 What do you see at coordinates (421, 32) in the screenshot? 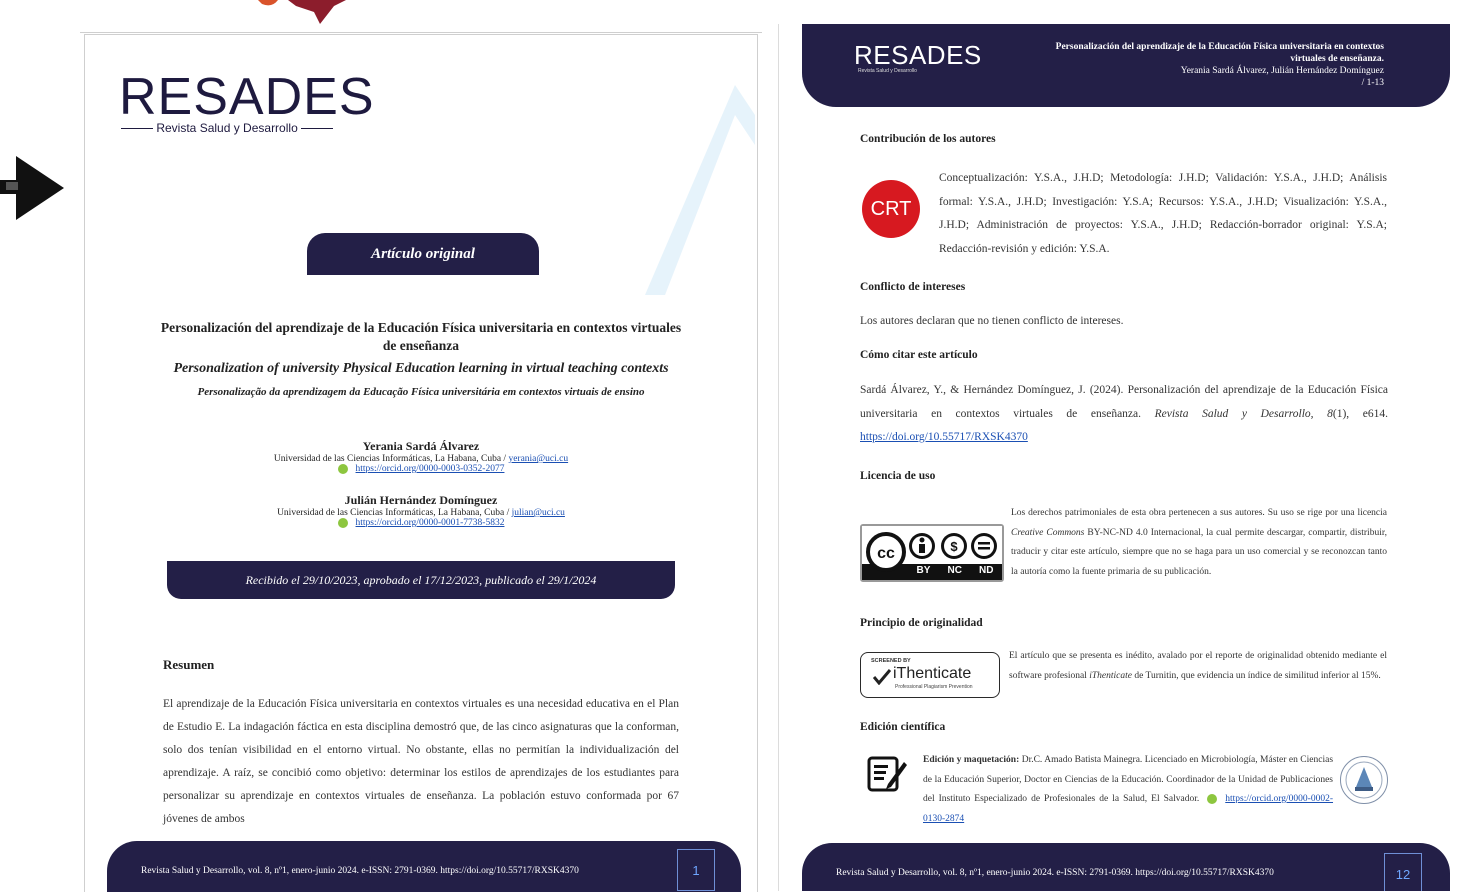
I see `page-top-border` at bounding box center [421, 32].